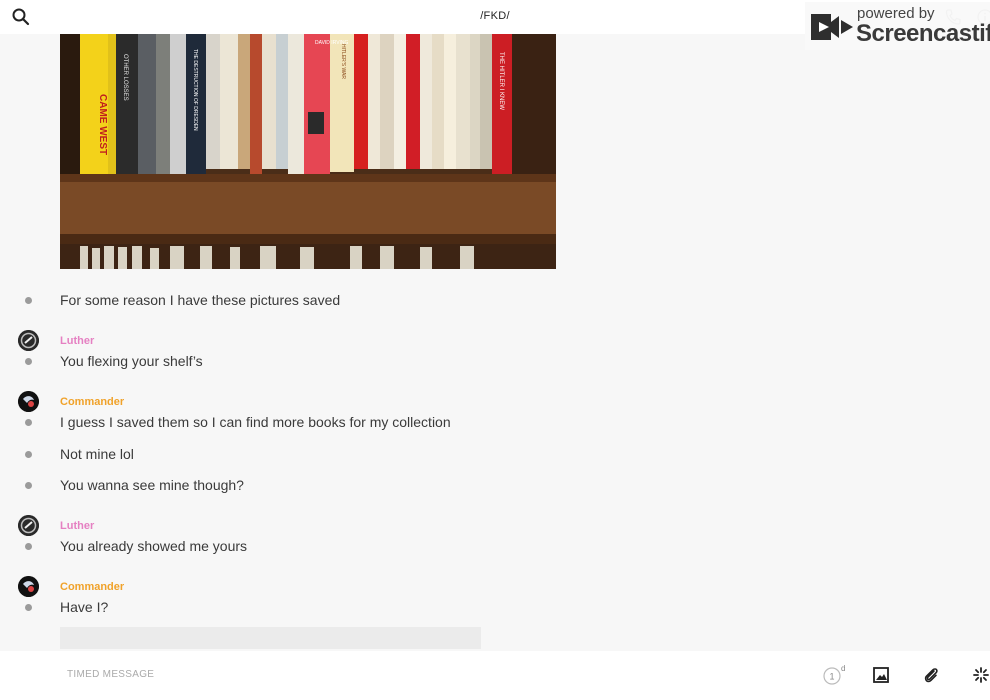 The height and width of the screenshot is (700, 990). Describe the element at coordinates (84, 607) in the screenshot. I see `message-text: Have I?` at that location.